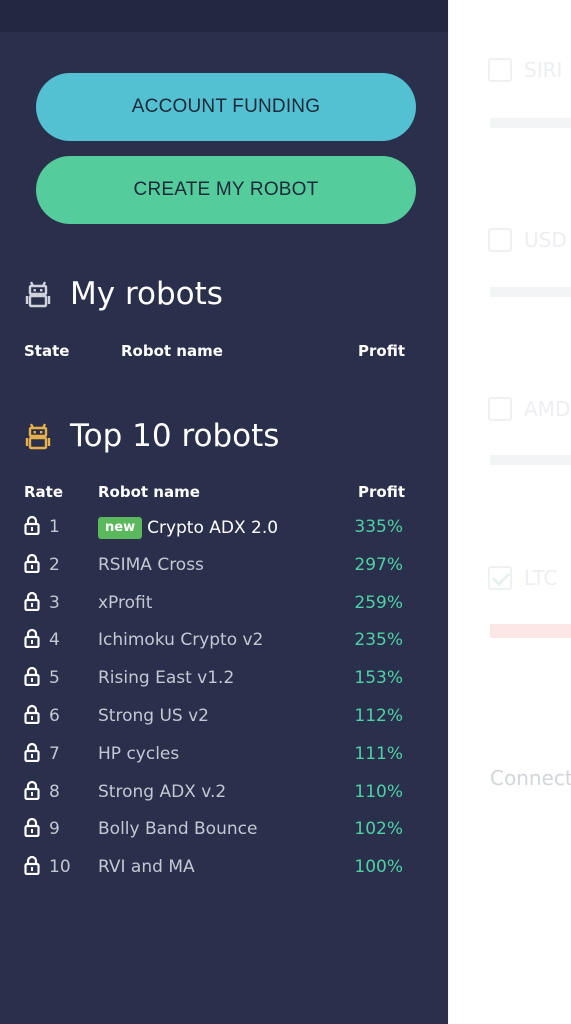 The image size is (571, 1024). I want to click on robot-rank: 5, so click(54, 678).